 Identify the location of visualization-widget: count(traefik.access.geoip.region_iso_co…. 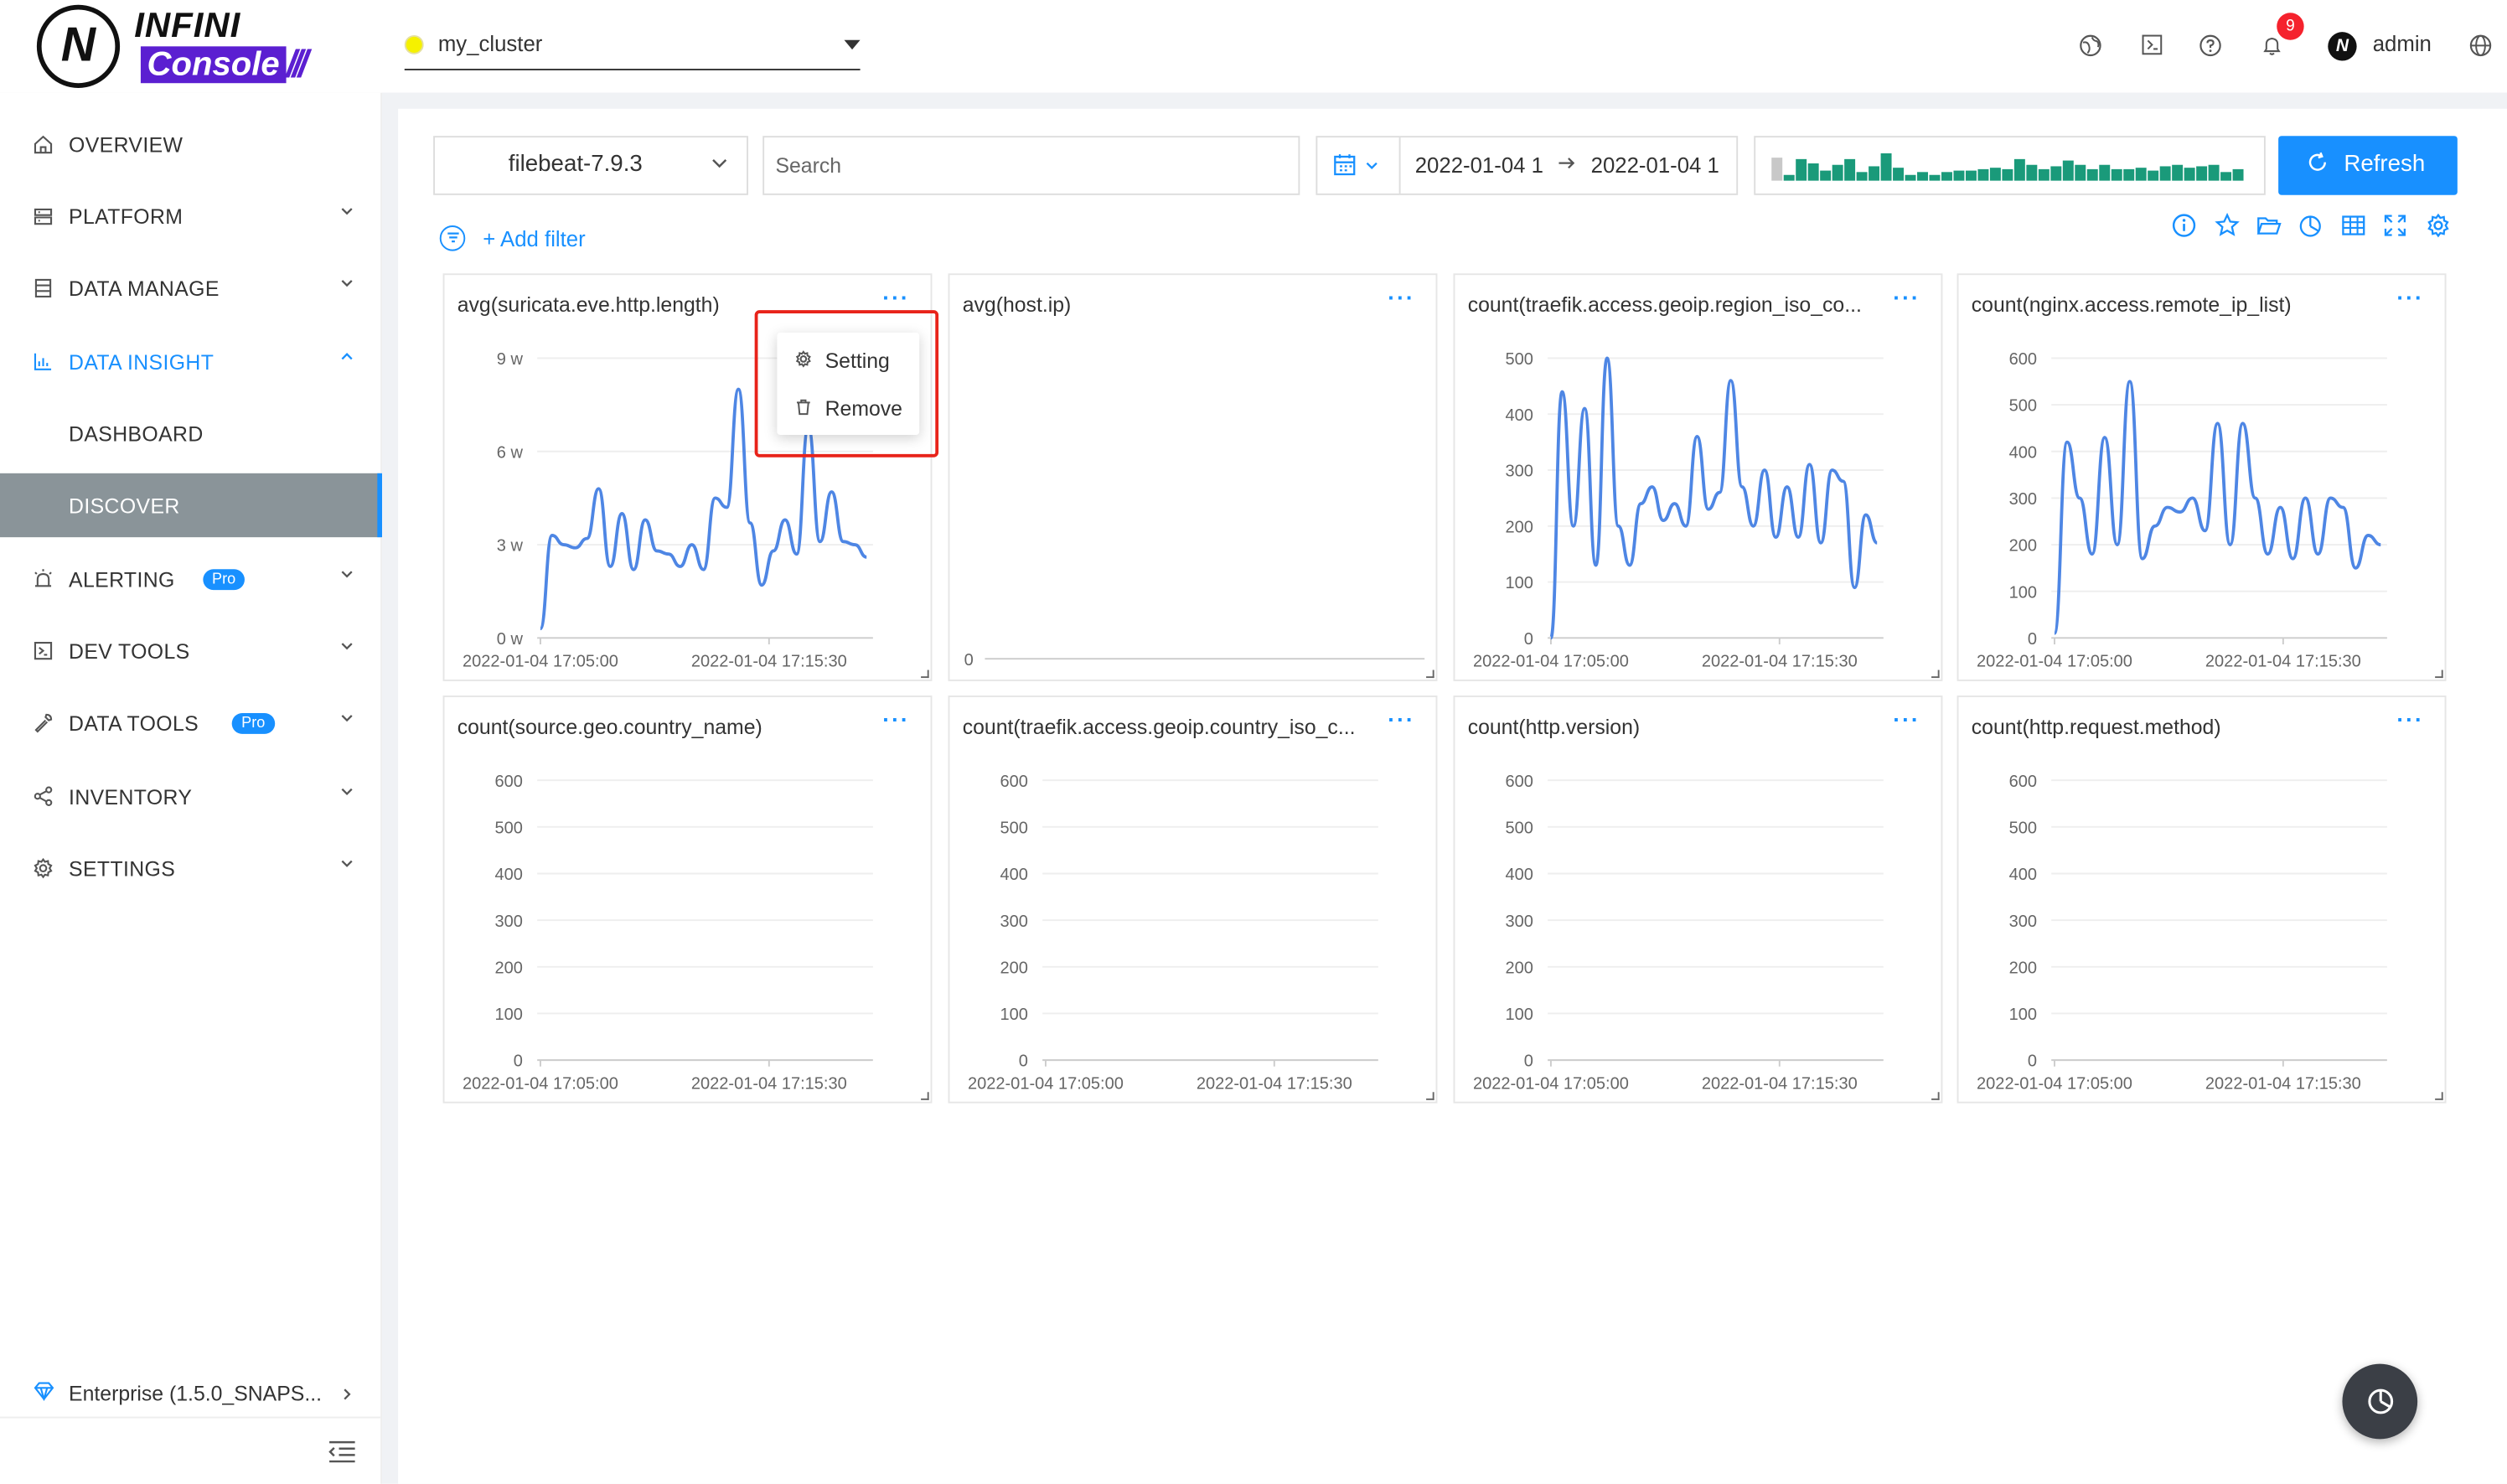
(1698, 477).